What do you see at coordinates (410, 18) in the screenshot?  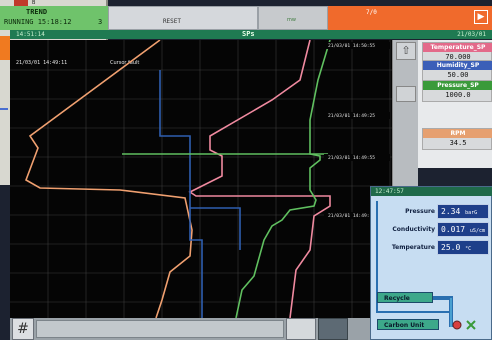 I see `alarm-banner: 7/0 ▶` at bounding box center [410, 18].